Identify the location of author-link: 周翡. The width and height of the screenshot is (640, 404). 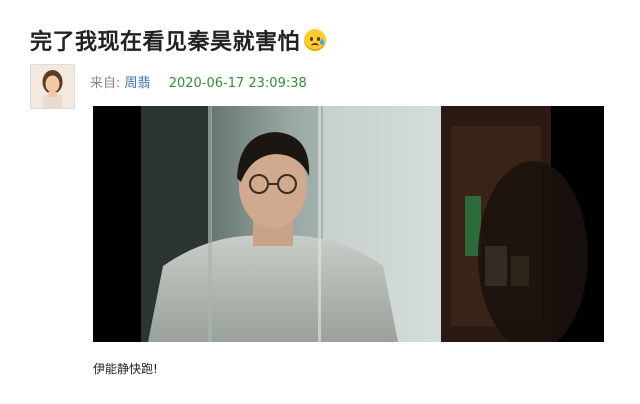
(138, 83).